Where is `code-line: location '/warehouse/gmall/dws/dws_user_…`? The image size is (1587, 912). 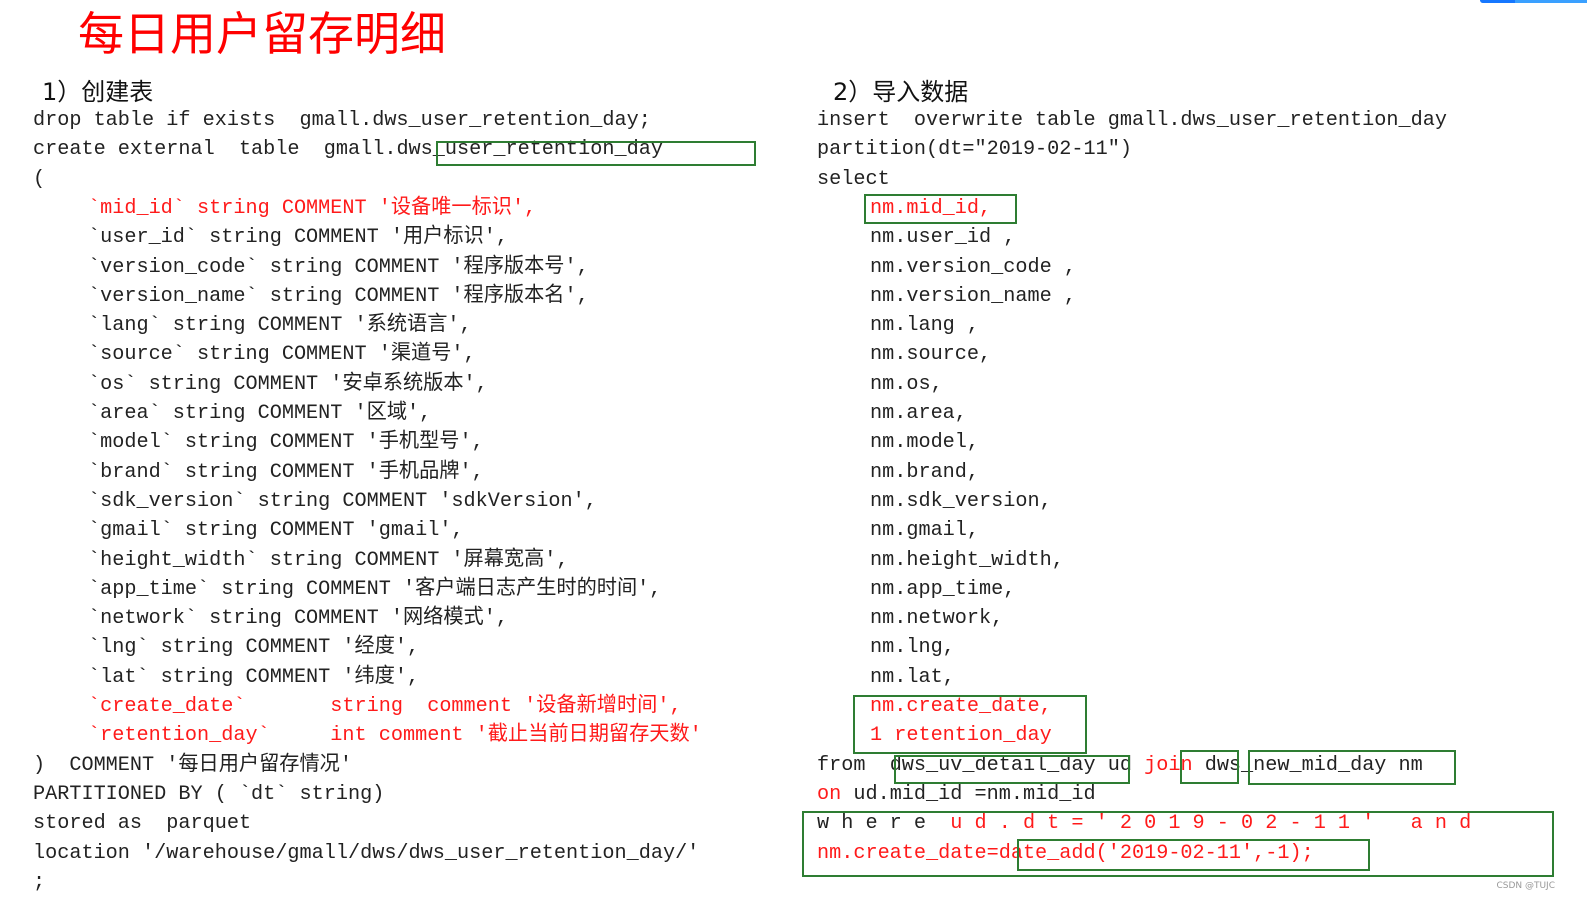 code-line: location '/warehouse/gmall/dws/dws_user_… is located at coordinates (366, 854).